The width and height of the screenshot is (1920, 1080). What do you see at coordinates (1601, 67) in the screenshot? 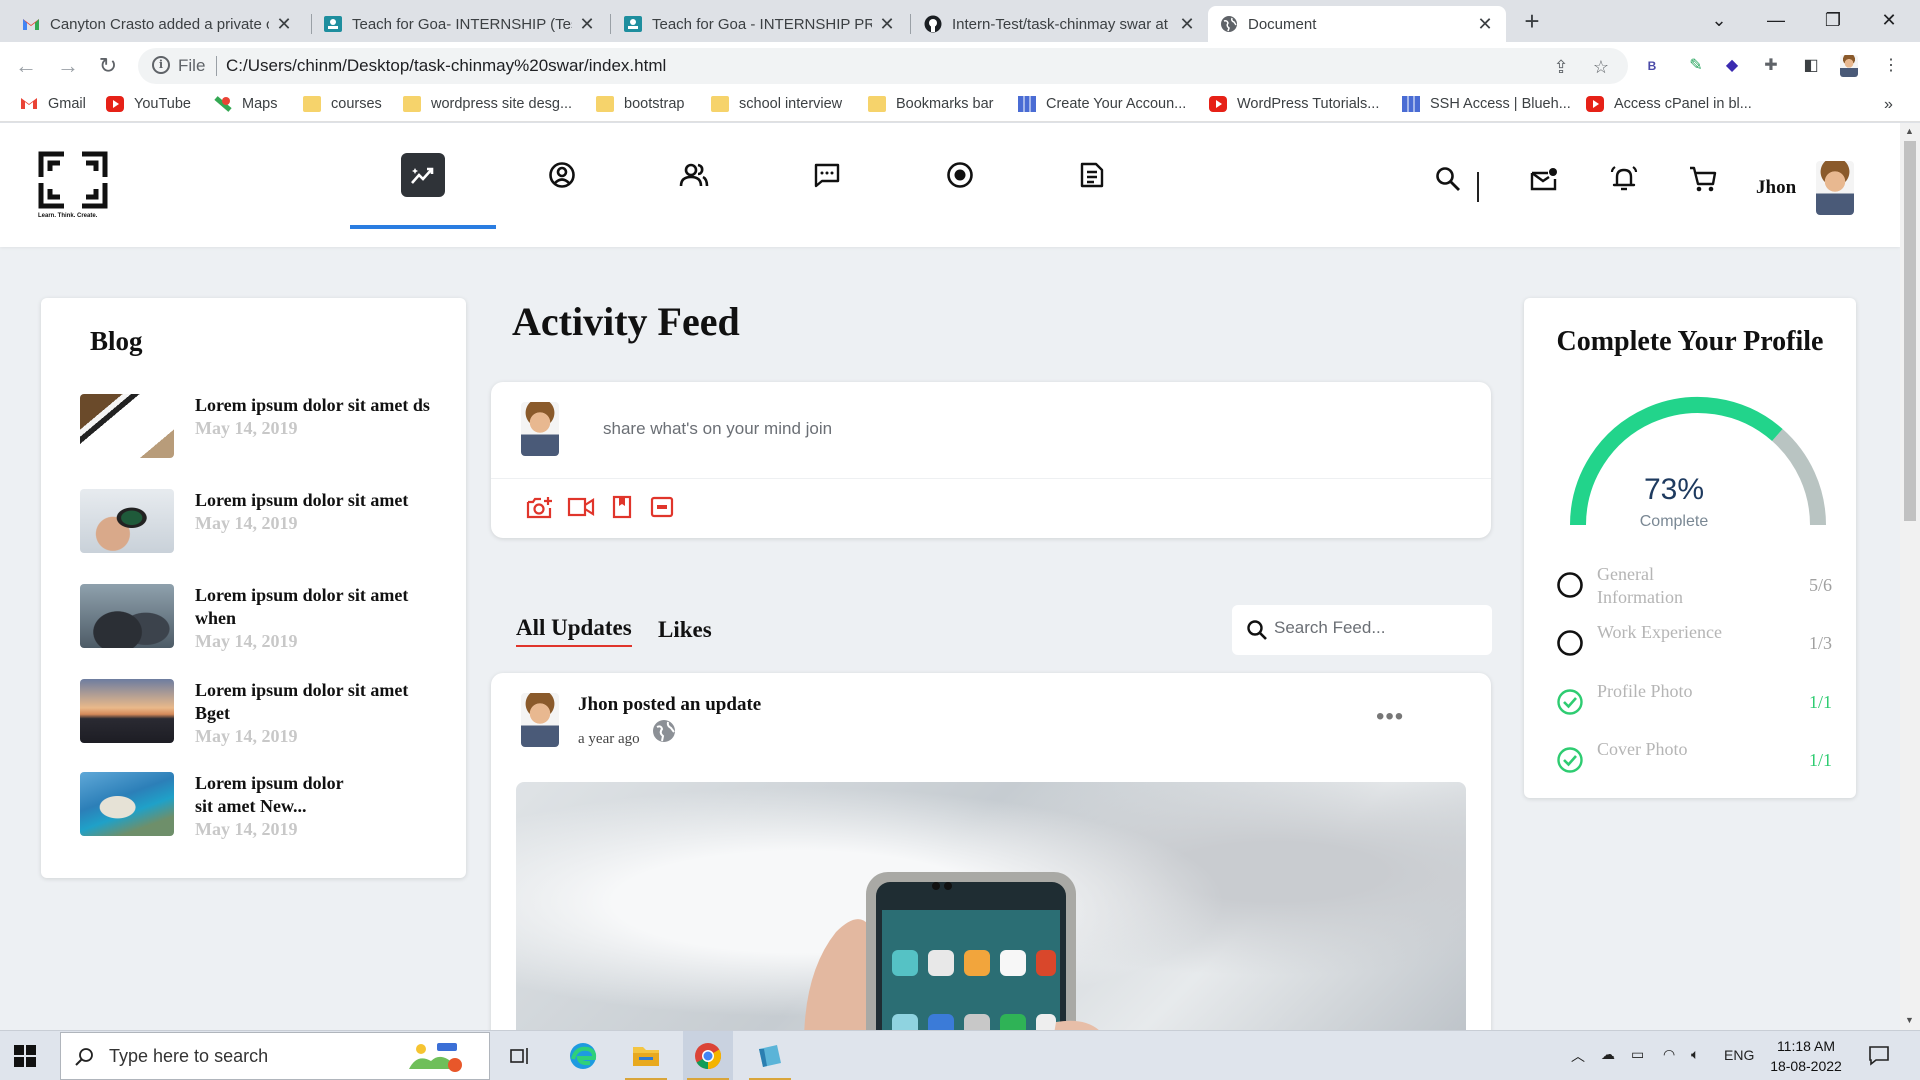
I see `bookmark-star-icon: ☆` at bounding box center [1601, 67].